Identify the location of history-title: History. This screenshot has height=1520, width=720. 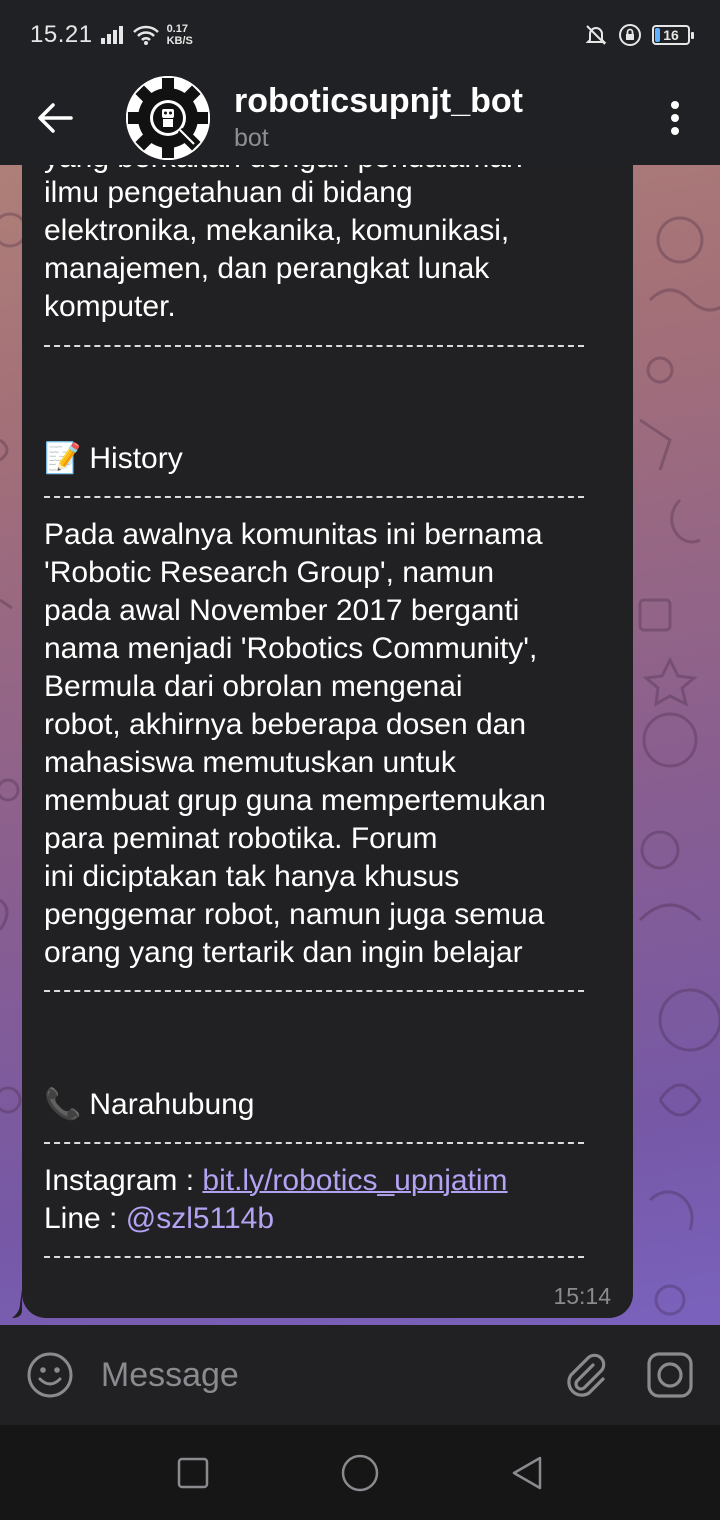
(136, 458).